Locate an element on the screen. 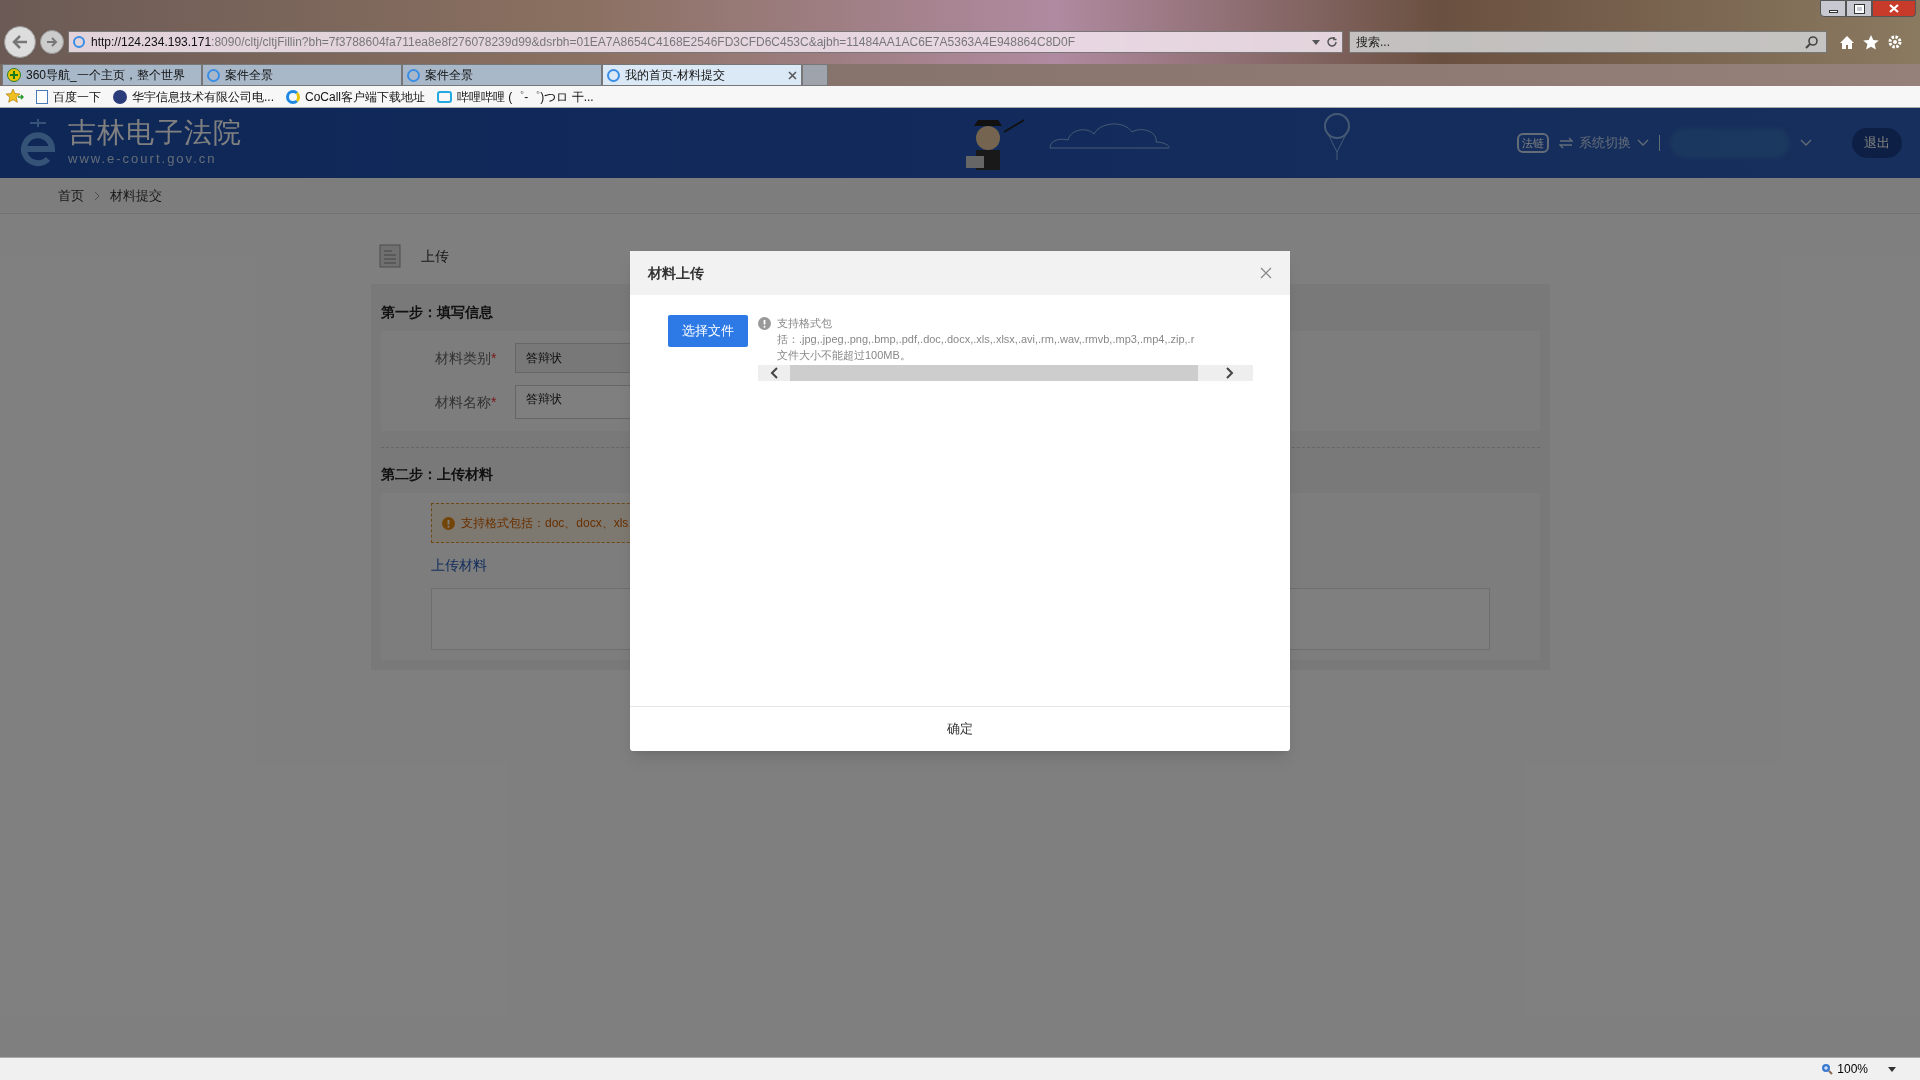  court-logo-icon is located at coordinates (38, 143).